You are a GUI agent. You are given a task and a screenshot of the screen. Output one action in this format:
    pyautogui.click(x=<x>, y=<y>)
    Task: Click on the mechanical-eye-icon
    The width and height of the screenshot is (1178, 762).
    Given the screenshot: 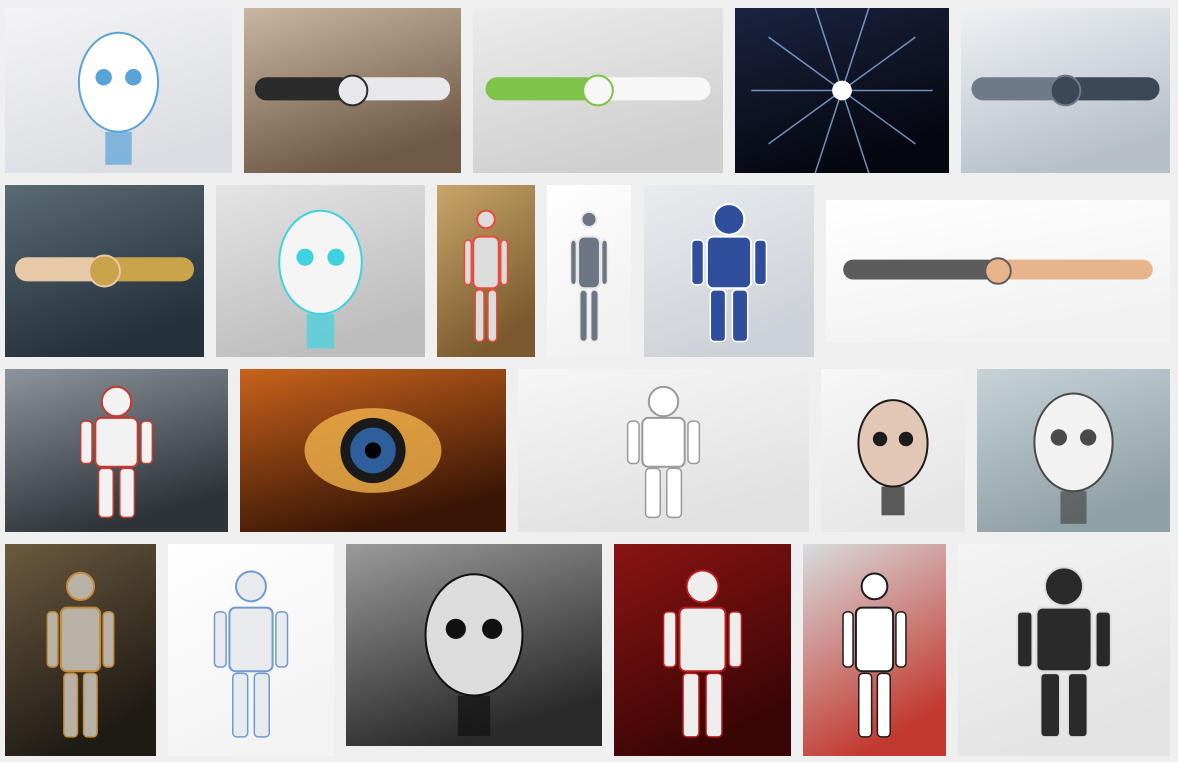 What is the action you would take?
    pyautogui.click(x=373, y=450)
    